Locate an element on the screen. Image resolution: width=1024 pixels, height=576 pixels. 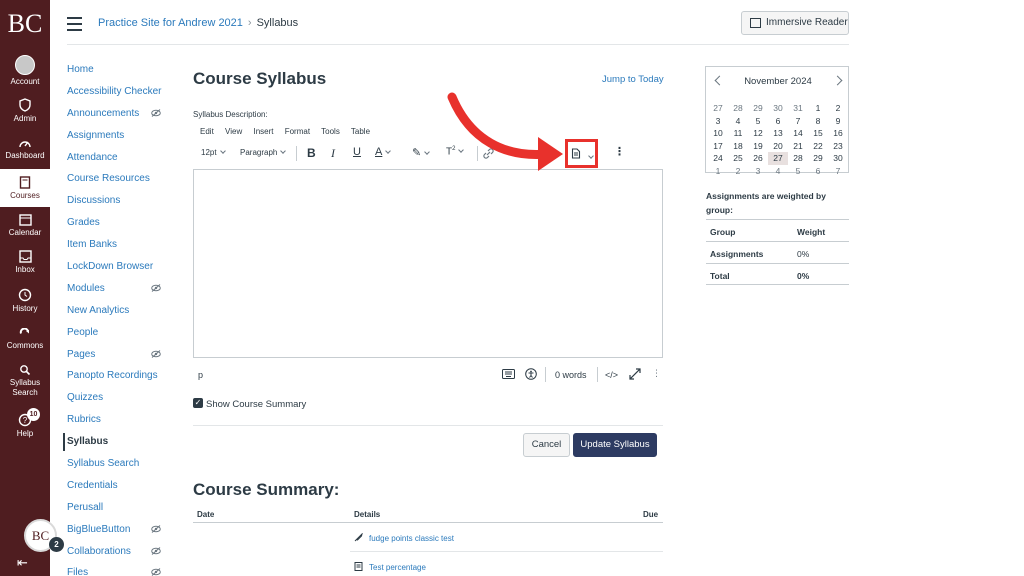
breadcrumb-current: Syllabus is located at coordinates (277, 23).